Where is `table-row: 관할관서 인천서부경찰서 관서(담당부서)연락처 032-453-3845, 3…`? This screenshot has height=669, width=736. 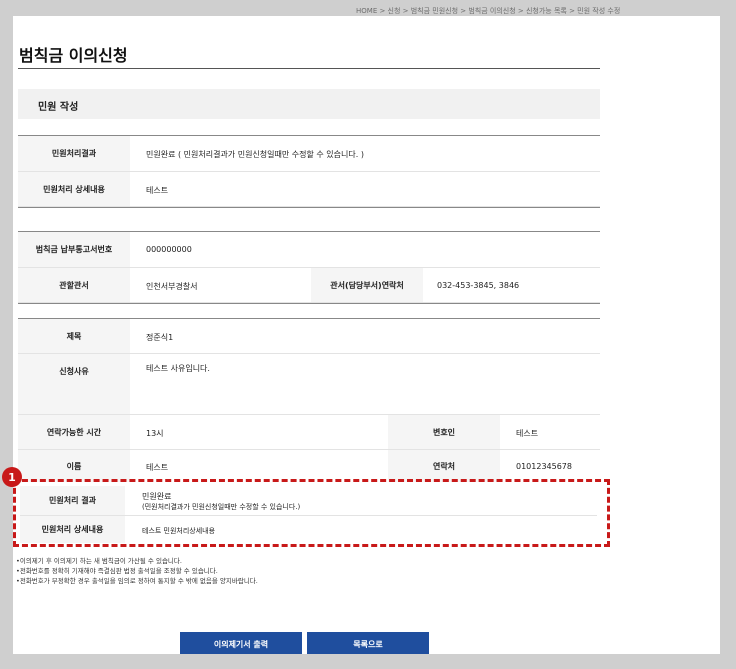
table-row: 관할관서 인천서부경찰서 관서(담당부서)연락처 032-453-3845, 3… is located at coordinates (309, 285).